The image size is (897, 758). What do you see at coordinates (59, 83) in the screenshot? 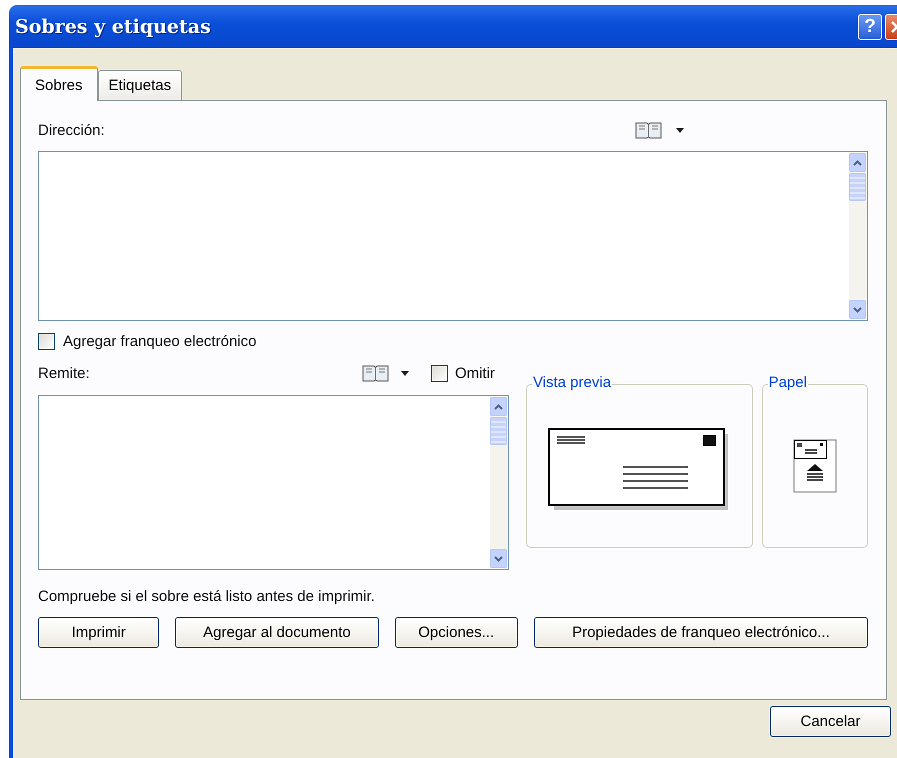
I see `tab: Sobres` at bounding box center [59, 83].